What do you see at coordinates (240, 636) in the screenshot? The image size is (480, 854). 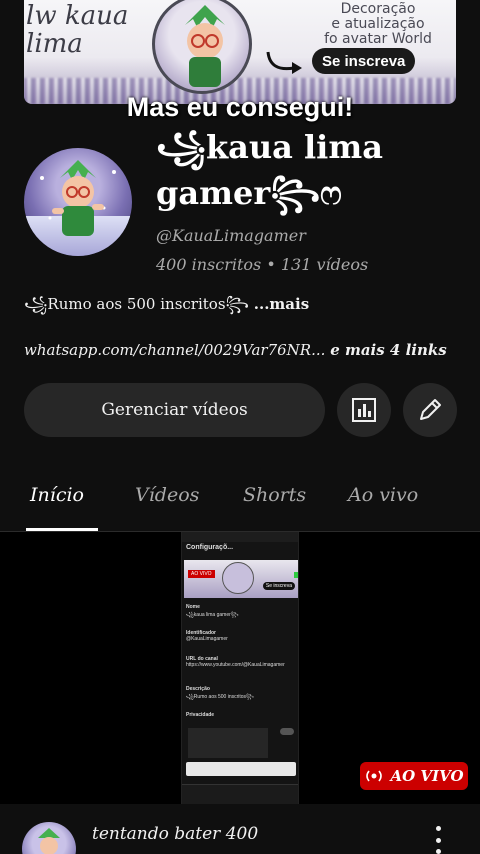 I see `phone-row-handle: Identificador @KauaLimagamer` at bounding box center [240, 636].